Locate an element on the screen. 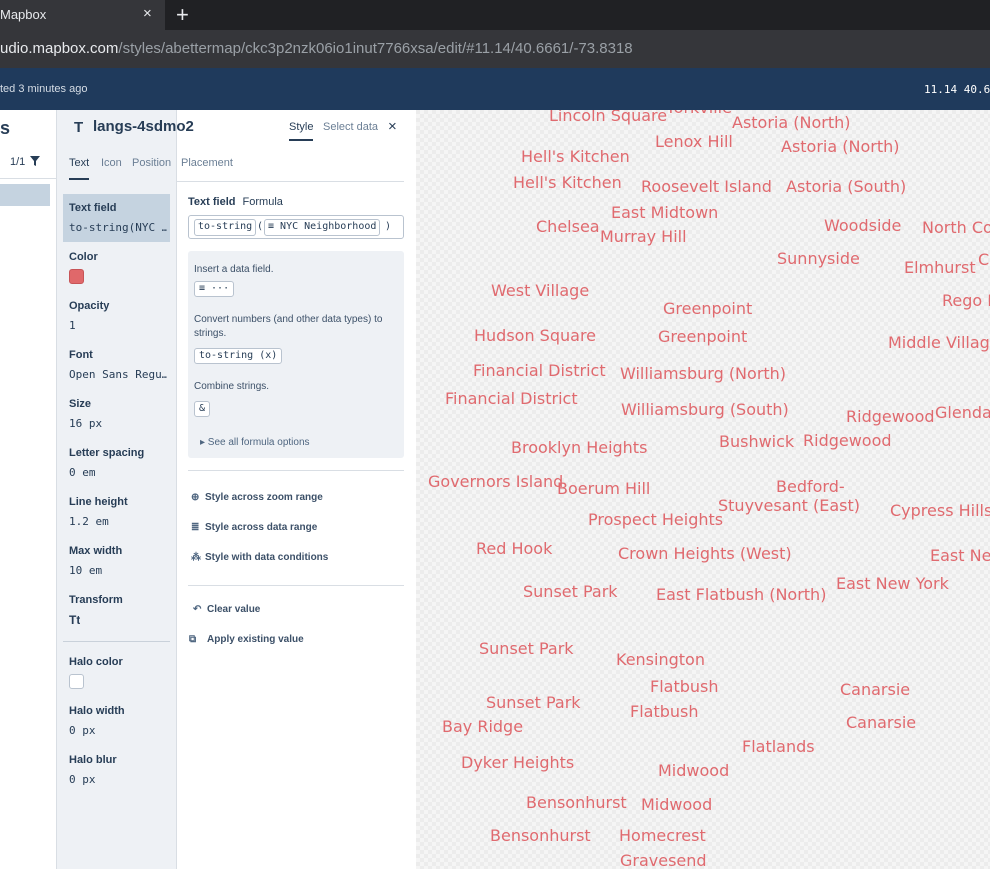  map-label: Elmhurst is located at coordinates (940, 267).